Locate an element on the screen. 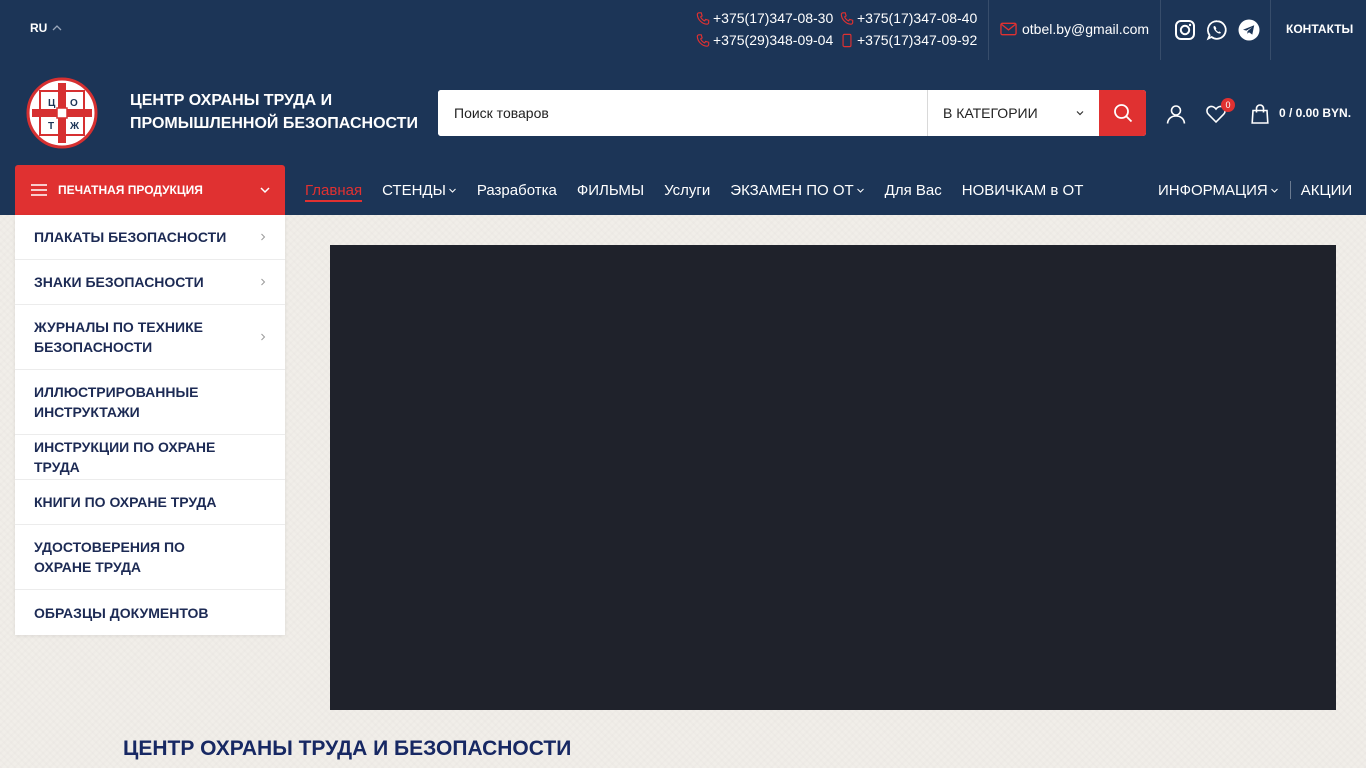 Image resolution: width=1366 pixels, height=768 pixels. category-select: В КАТЕГОРИИ is located at coordinates (1013, 113).